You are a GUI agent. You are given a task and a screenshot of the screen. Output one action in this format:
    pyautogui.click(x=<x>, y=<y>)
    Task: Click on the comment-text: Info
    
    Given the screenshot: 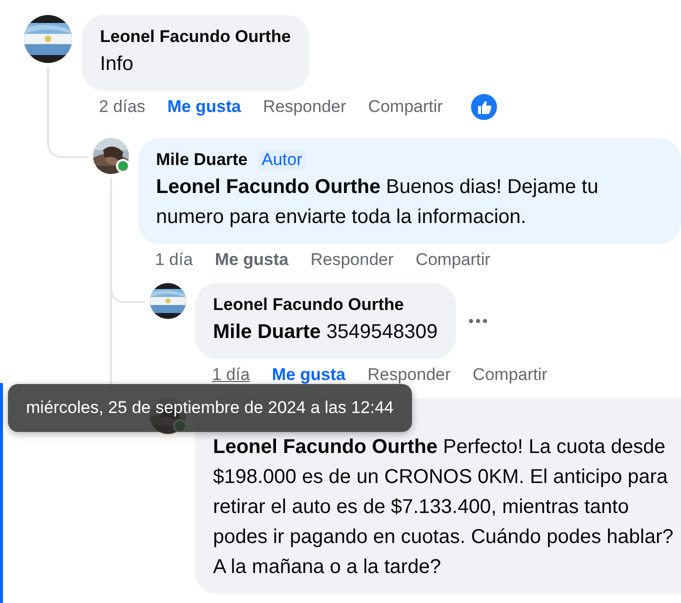 What is the action you would take?
    pyautogui.click(x=117, y=64)
    